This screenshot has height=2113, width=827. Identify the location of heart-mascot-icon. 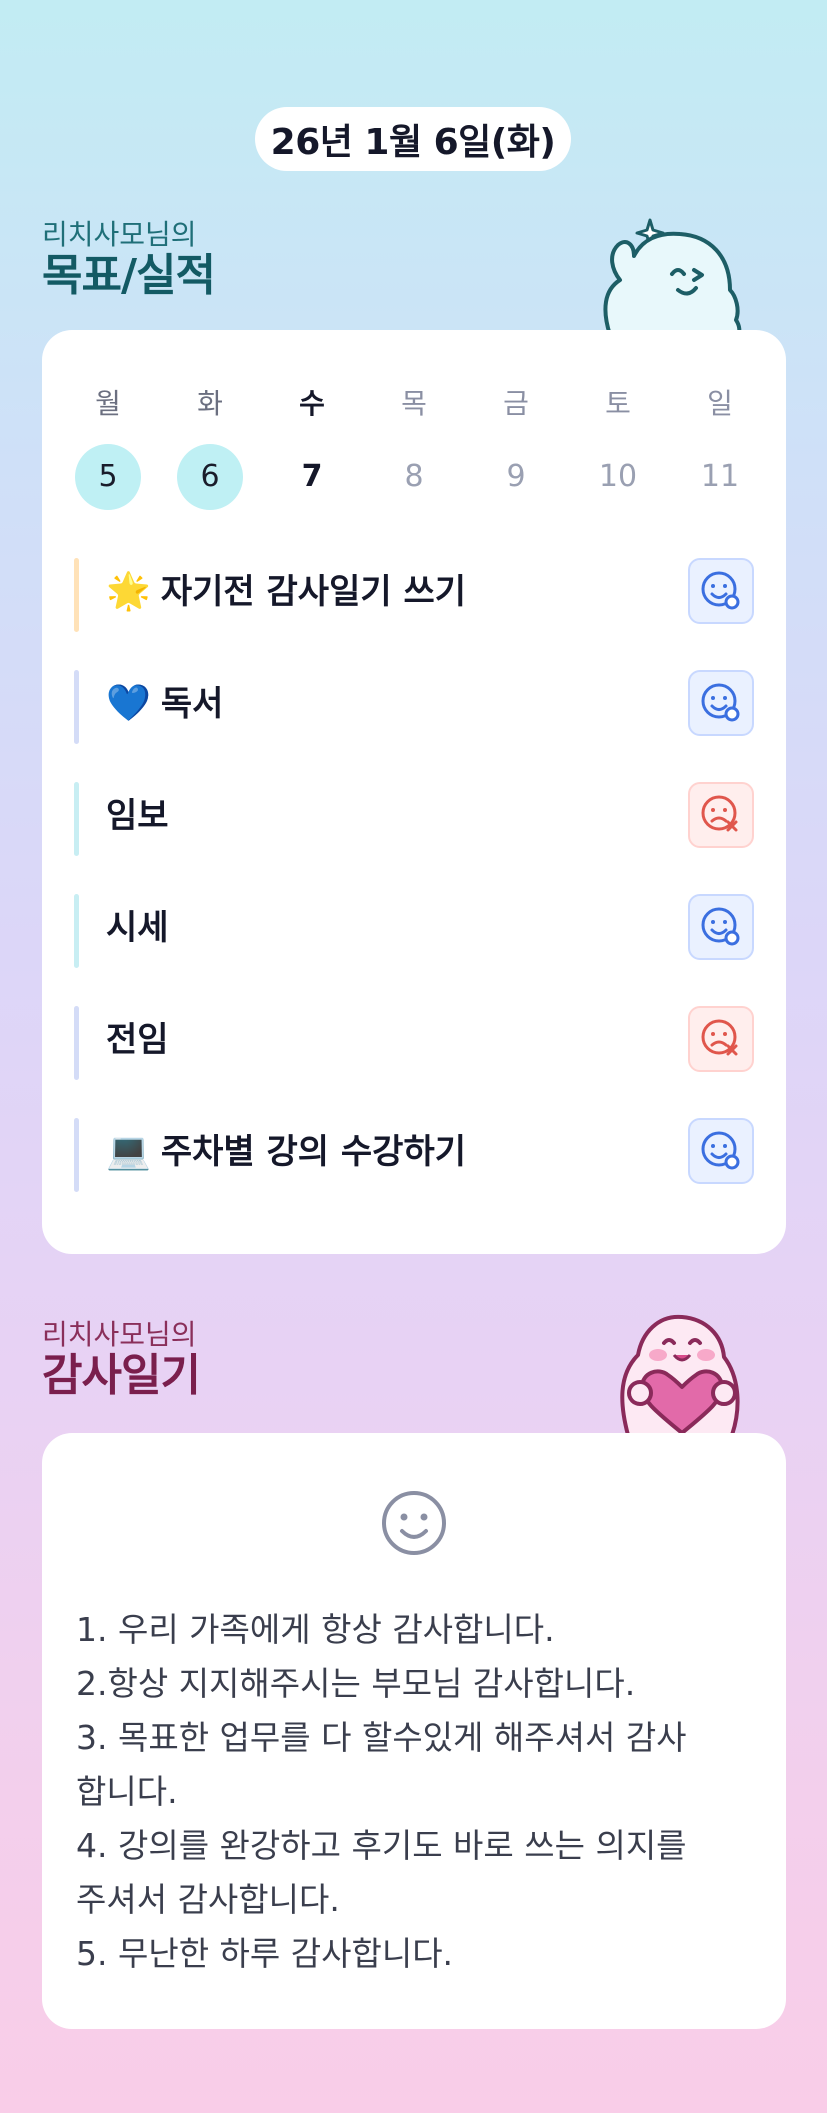
(680, 1374).